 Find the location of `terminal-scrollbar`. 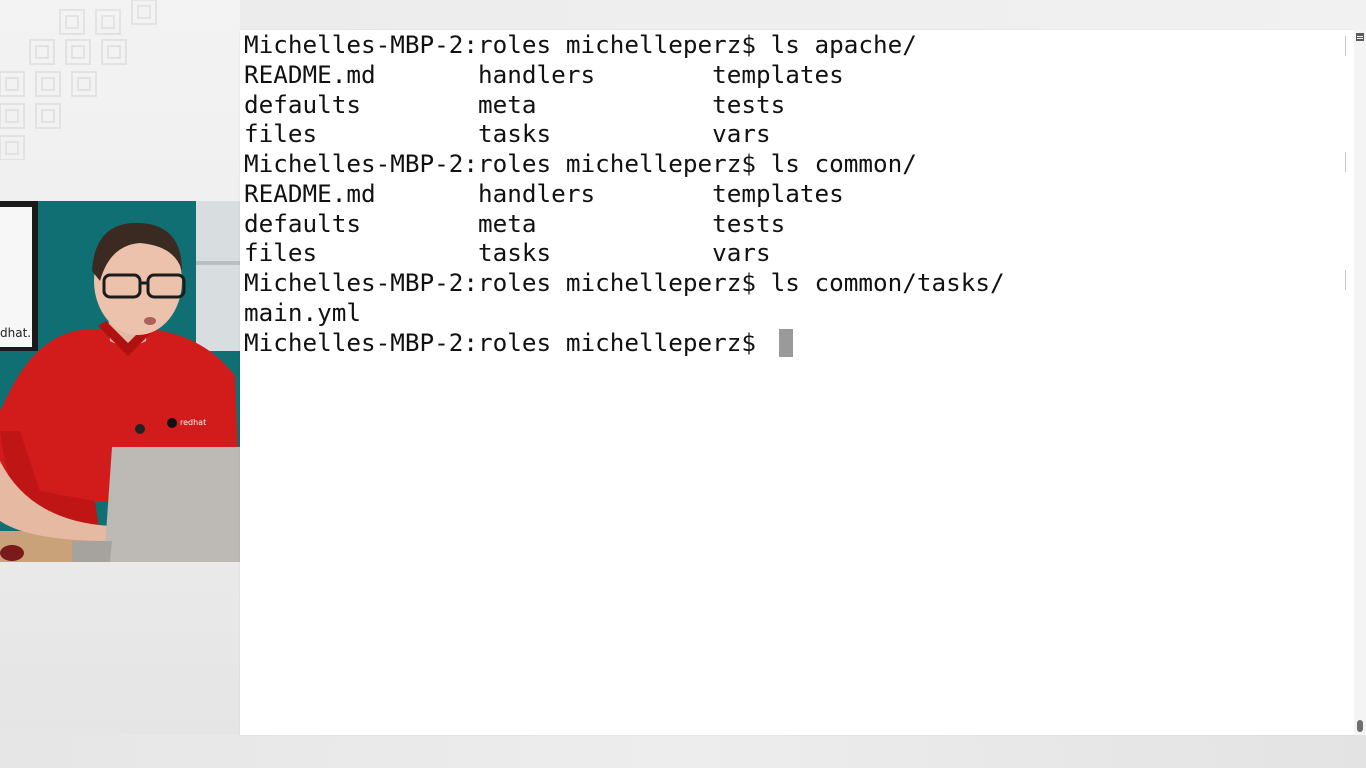

terminal-scrollbar is located at coordinates (1360, 382).